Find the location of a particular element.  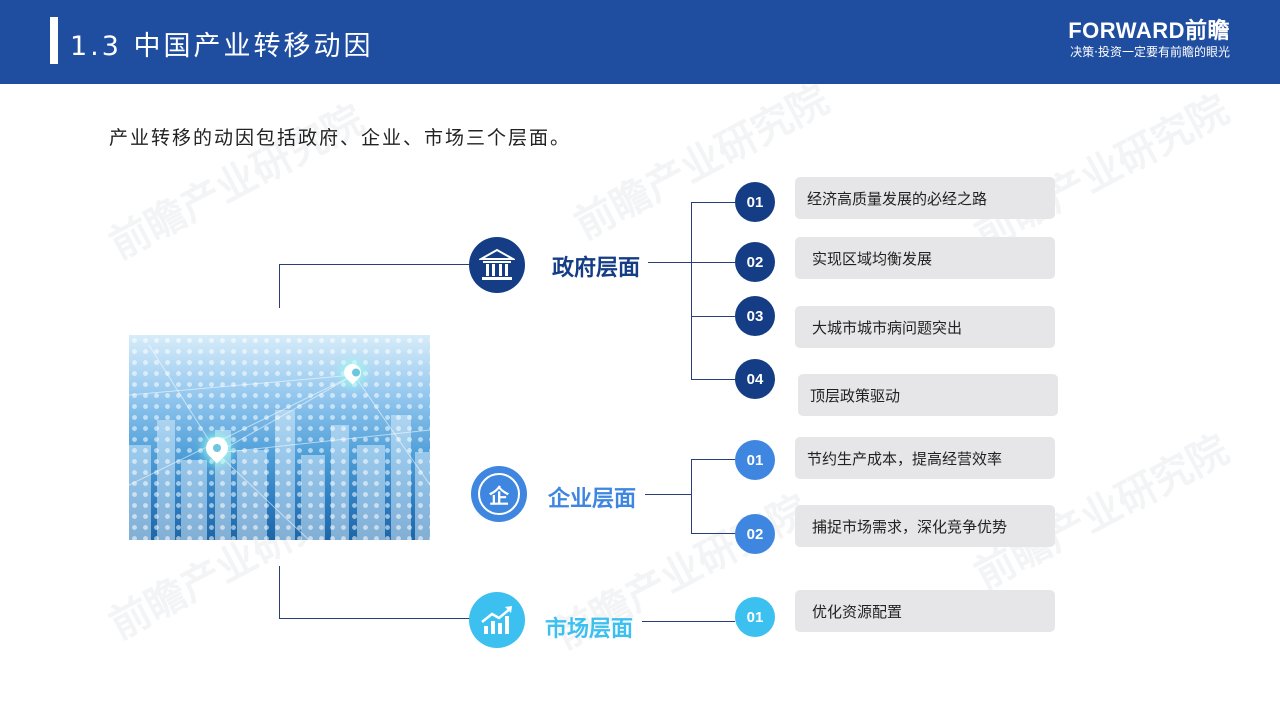

reason-item: 优化资源配置 is located at coordinates (925, 611).